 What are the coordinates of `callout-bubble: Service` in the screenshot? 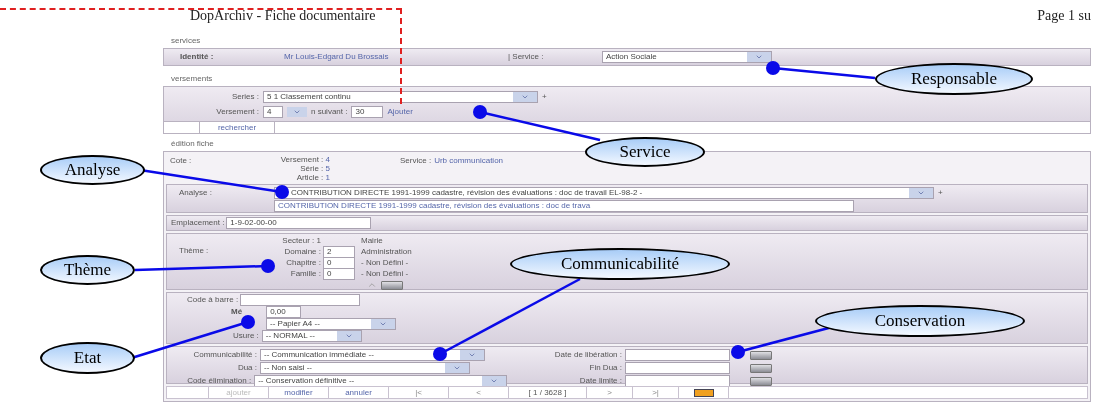 It's located at (645, 152).